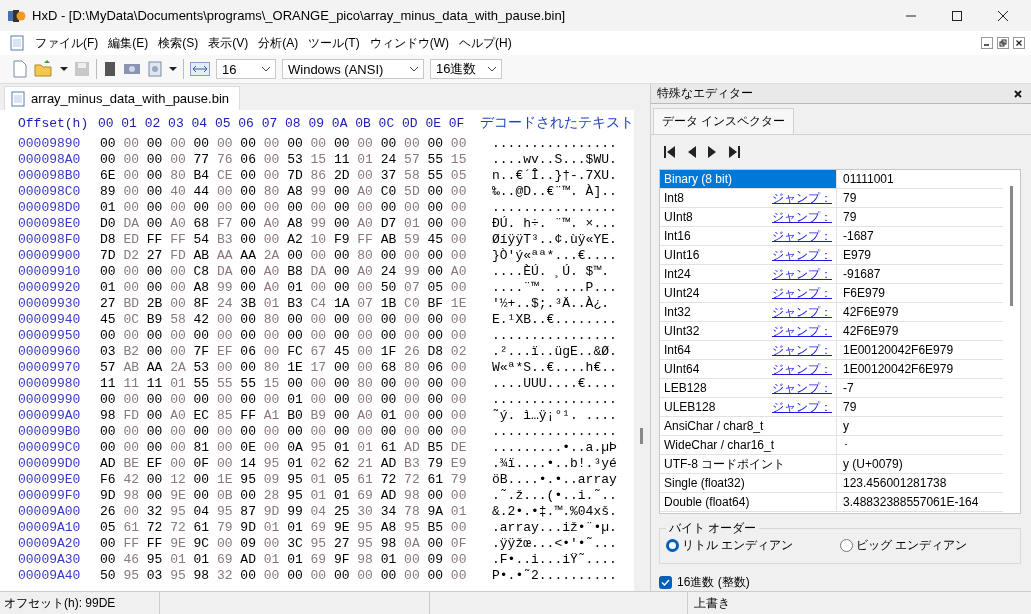  I want to click on hex-byte: 02, so click(322, 464).